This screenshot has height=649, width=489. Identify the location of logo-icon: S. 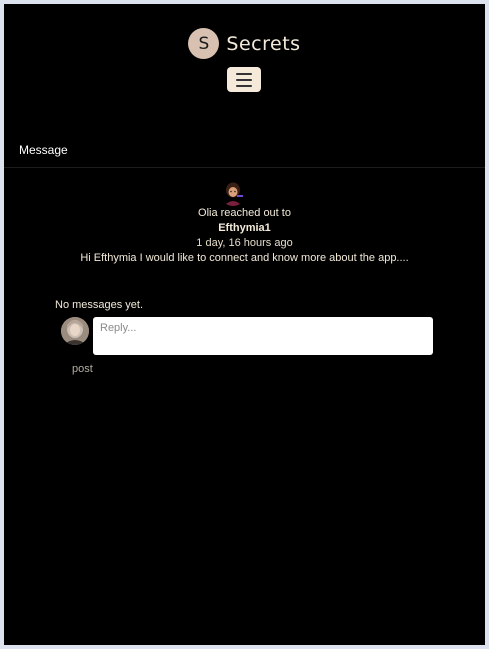
(204, 43).